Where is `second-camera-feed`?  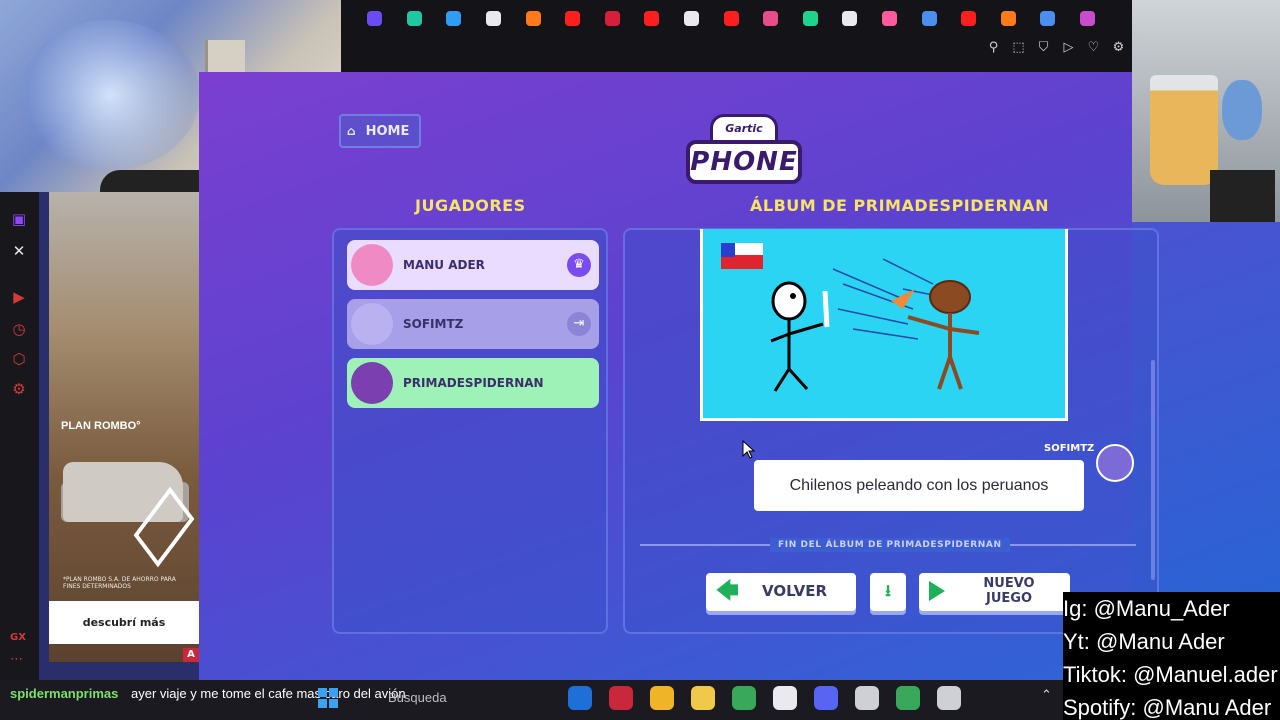
second-camera-feed is located at coordinates (1206, 111).